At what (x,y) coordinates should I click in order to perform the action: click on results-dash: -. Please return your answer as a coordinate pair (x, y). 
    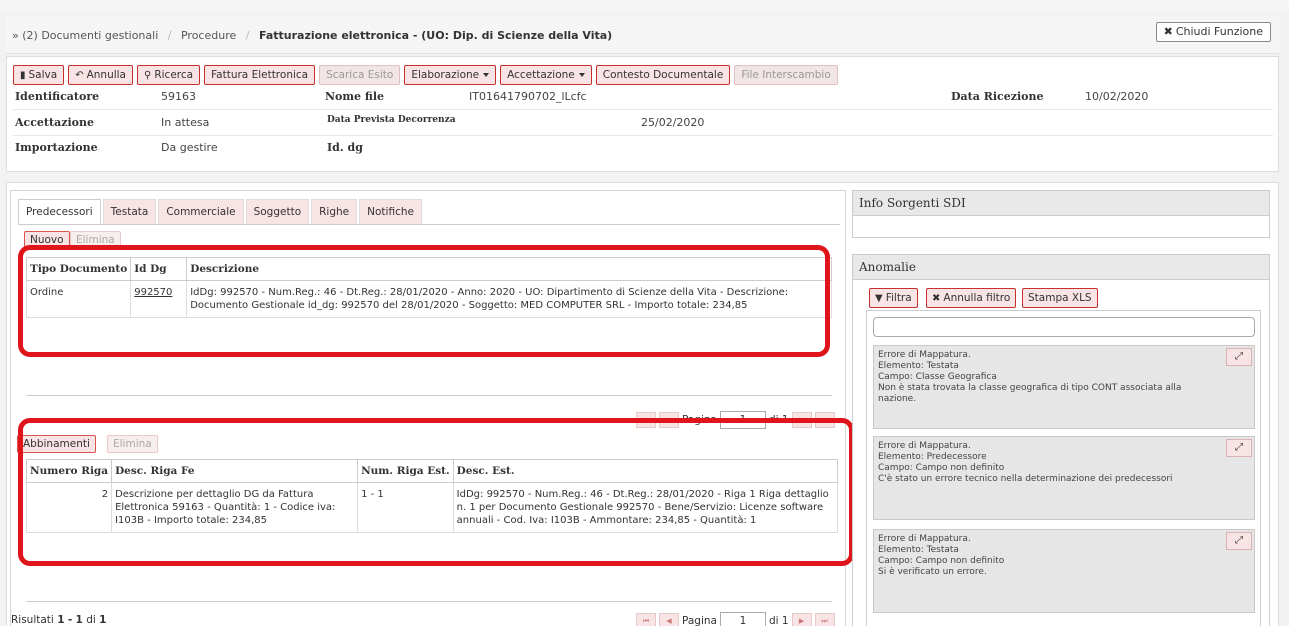
    Looking at the image, I should click on (70, 620).